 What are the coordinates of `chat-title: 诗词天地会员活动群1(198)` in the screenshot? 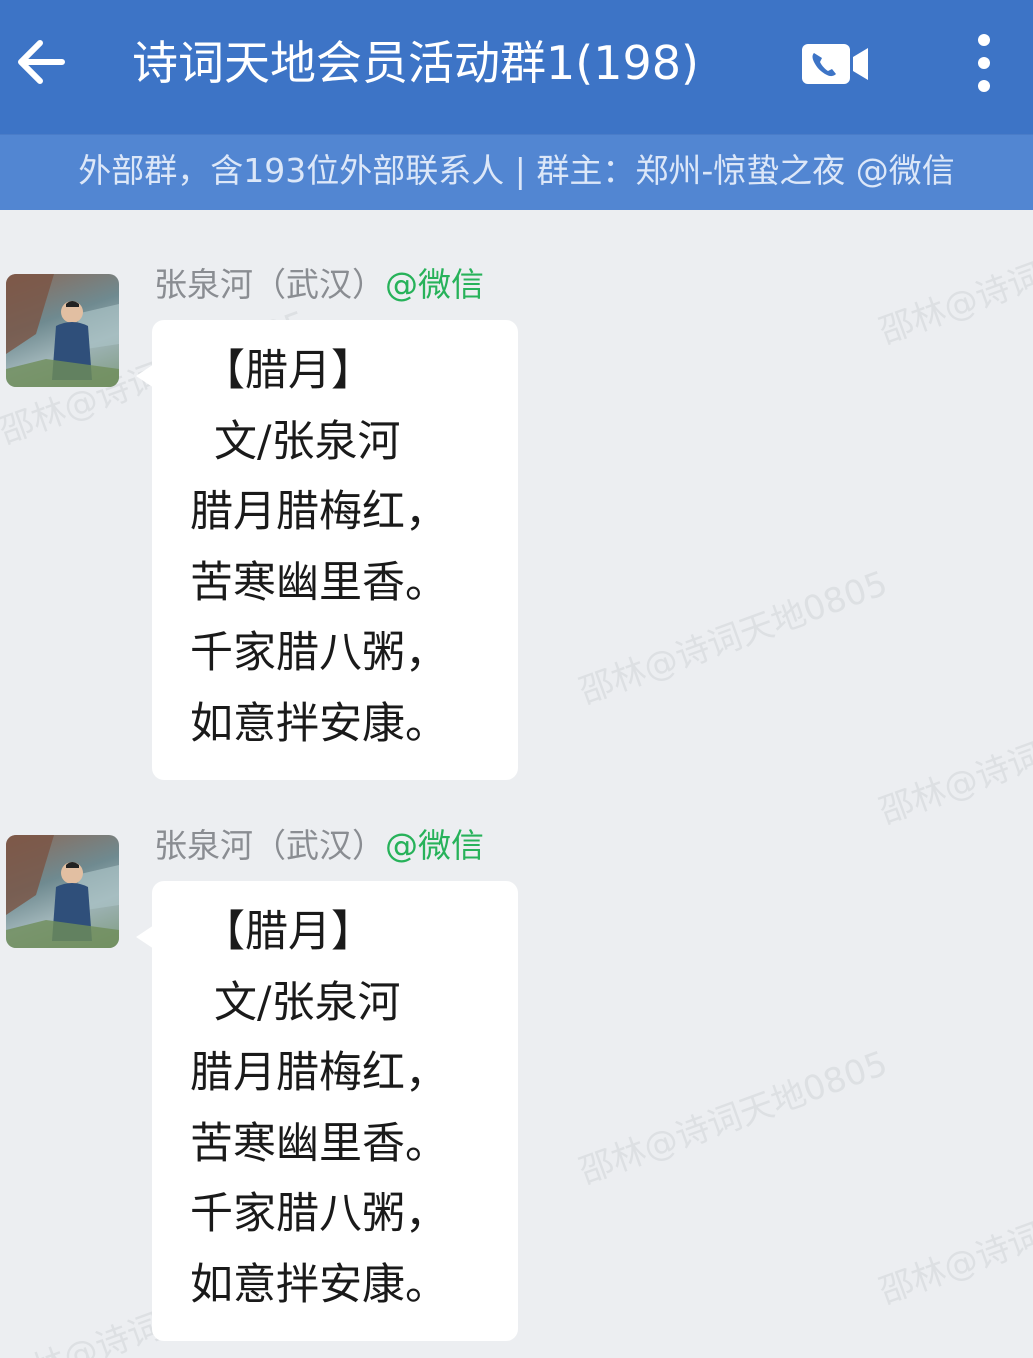 It's located at (415, 63).